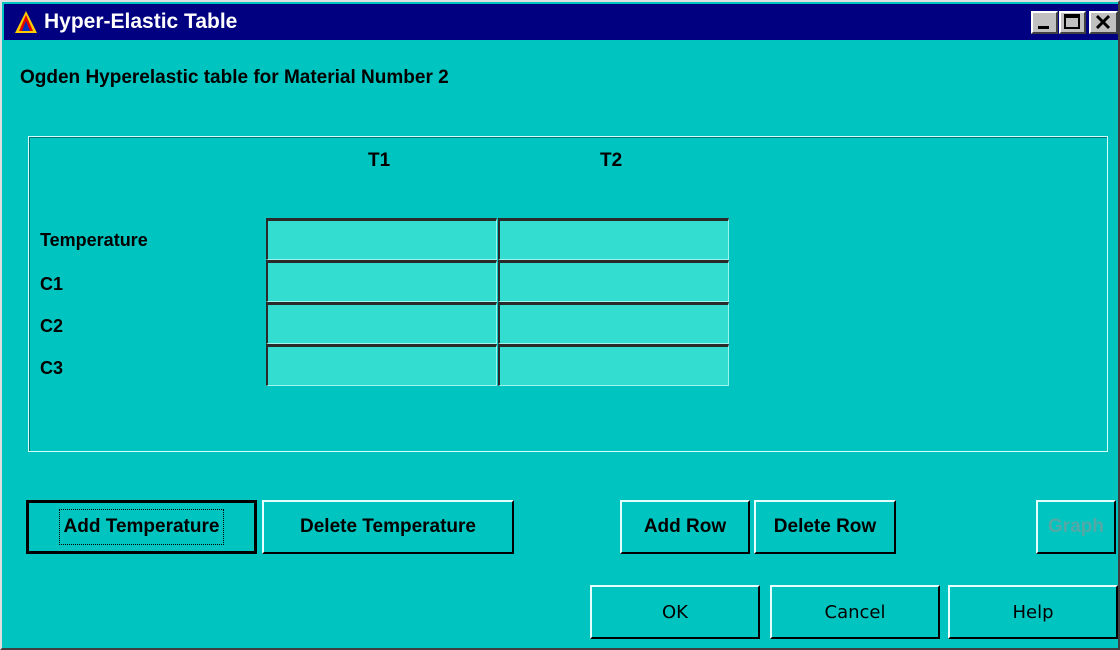 This screenshot has width=1120, height=650. Describe the element at coordinates (381, 323) in the screenshot. I see `cell-c2-t1` at that location.